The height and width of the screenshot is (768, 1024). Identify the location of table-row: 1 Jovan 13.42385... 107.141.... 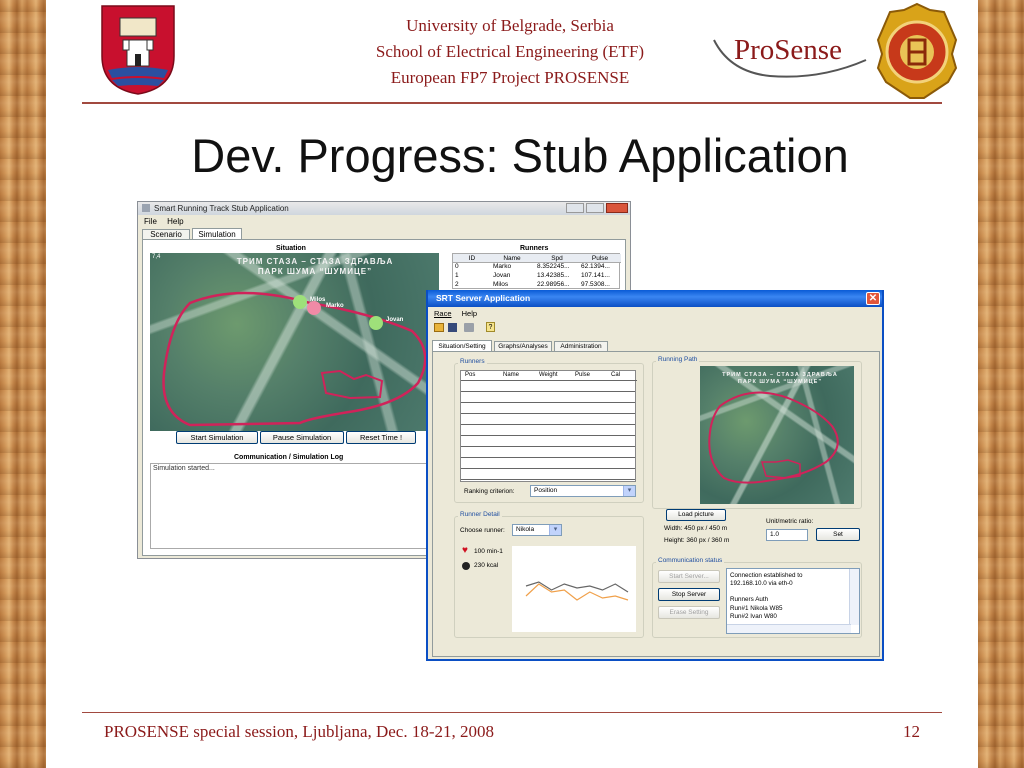
(537, 276).